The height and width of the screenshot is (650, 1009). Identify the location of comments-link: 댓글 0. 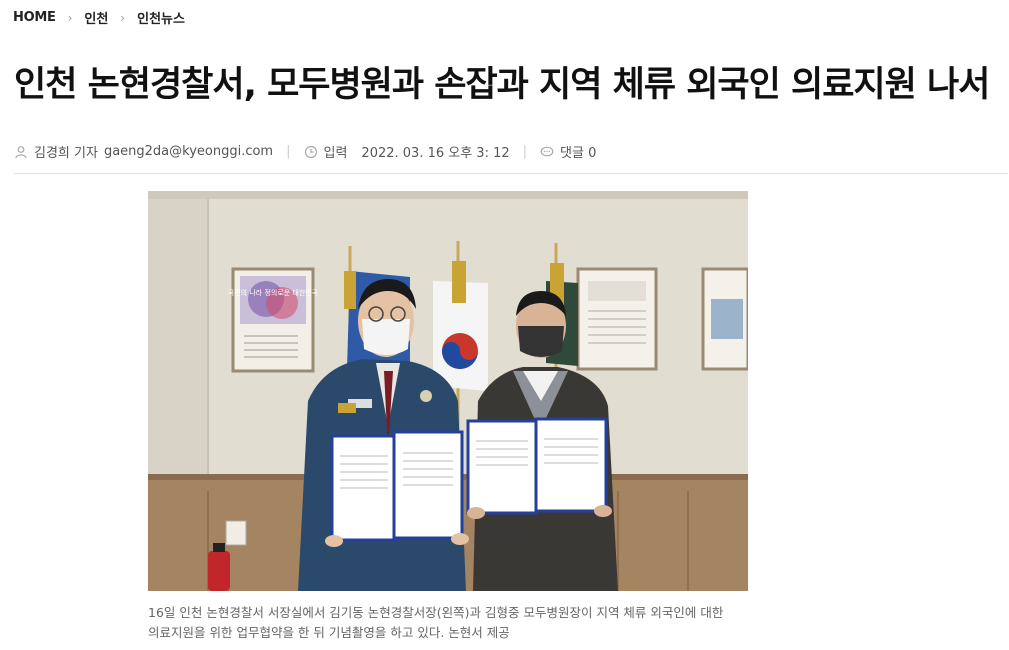
(578, 151).